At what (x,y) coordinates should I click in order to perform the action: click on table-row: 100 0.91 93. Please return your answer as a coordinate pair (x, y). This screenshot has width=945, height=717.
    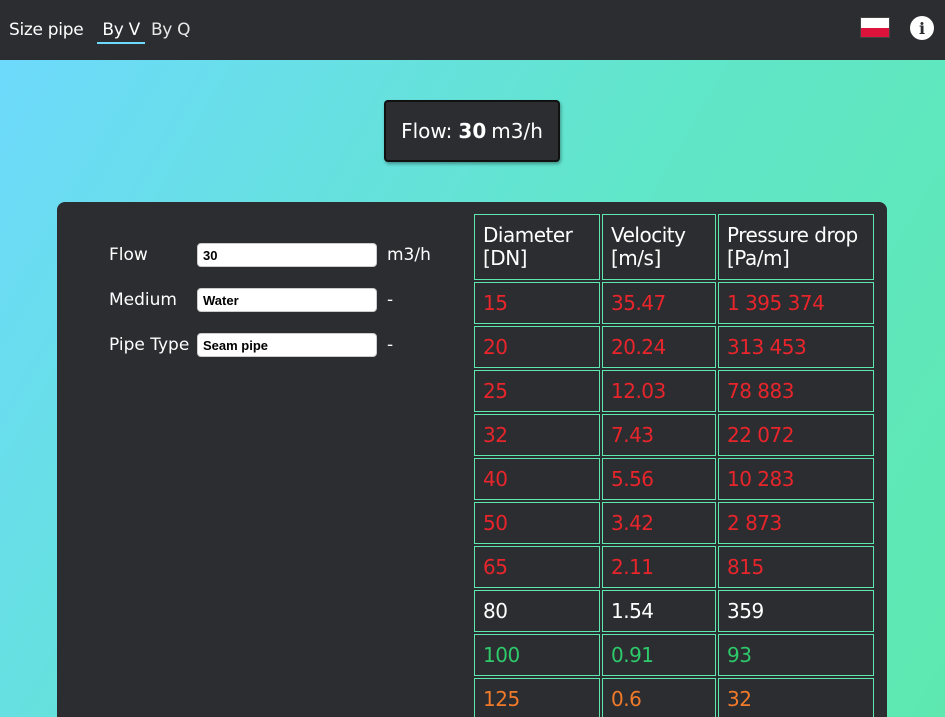
    Looking at the image, I should click on (674, 655).